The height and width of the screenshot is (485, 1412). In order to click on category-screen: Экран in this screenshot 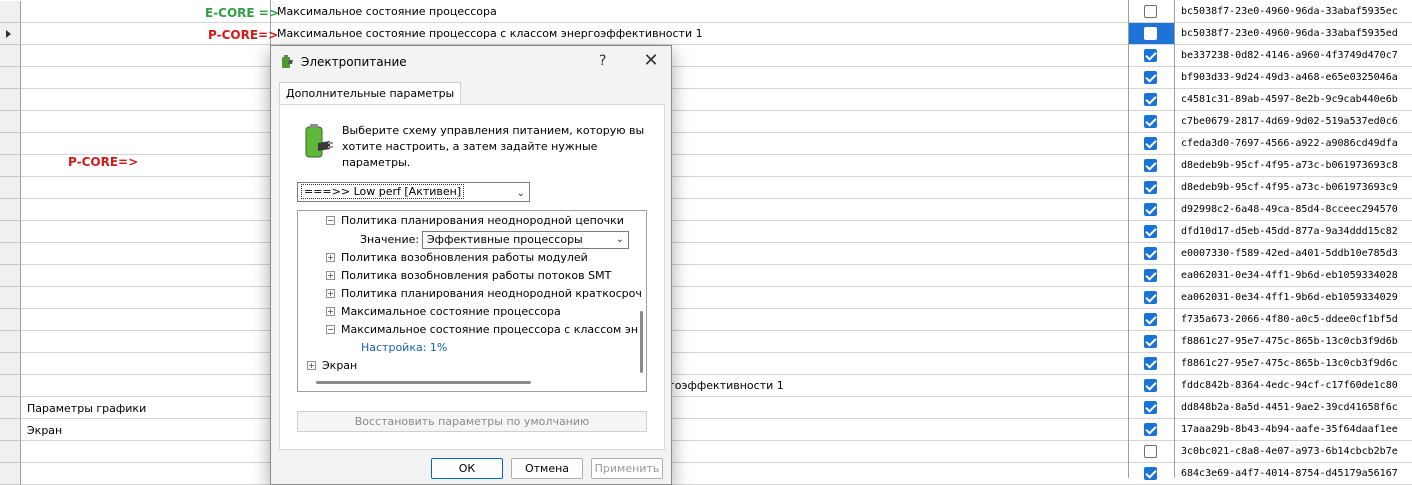, I will do `click(44, 430)`.